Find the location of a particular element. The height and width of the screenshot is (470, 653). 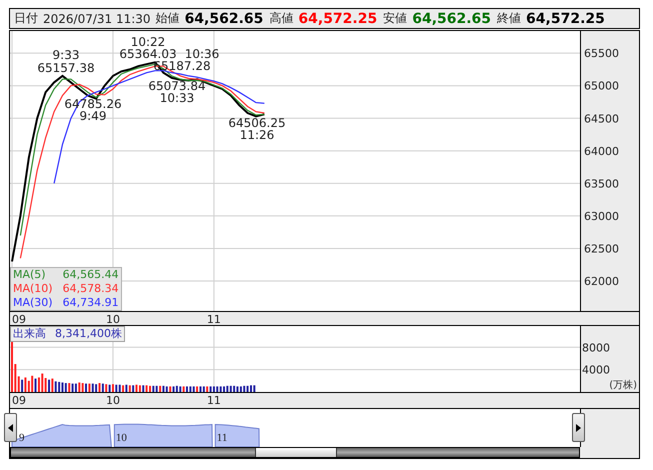

axis-tick-label: 65000 is located at coordinates (601, 86).